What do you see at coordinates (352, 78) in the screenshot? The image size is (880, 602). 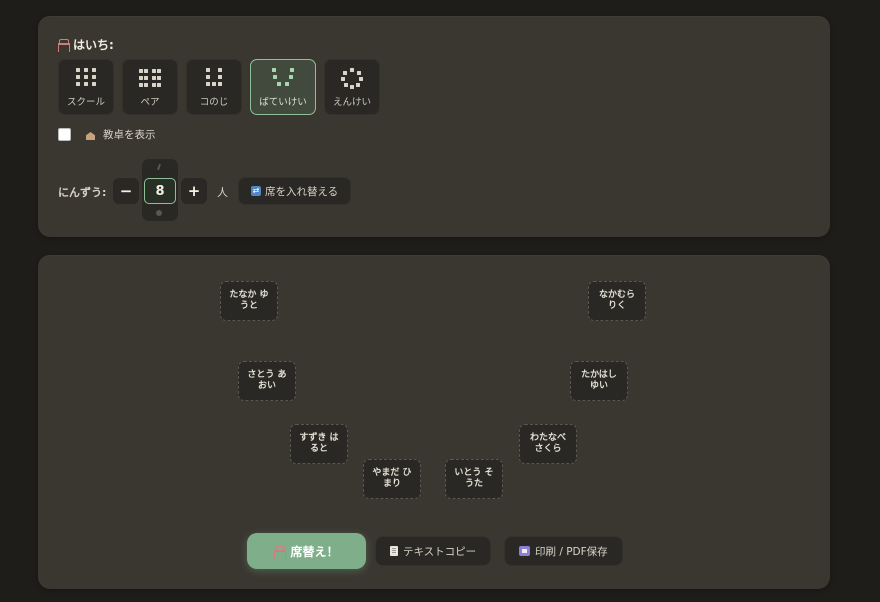 I see `circle-shape-icon` at bounding box center [352, 78].